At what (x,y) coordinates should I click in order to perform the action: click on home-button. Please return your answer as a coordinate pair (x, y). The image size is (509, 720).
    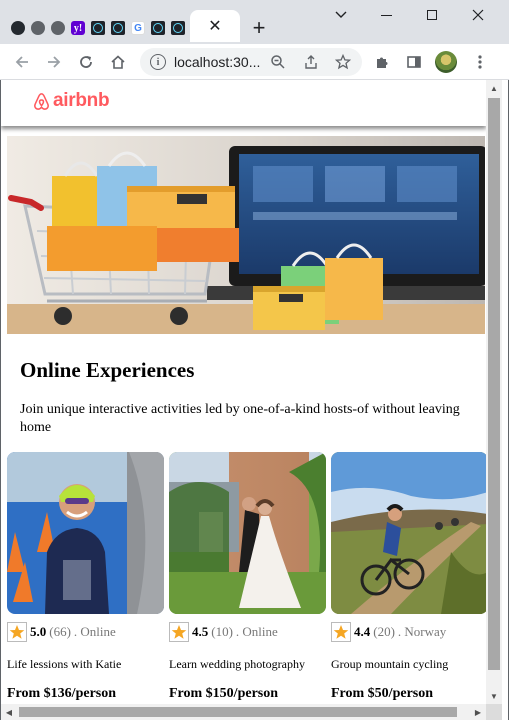
    Looking at the image, I should click on (118, 62).